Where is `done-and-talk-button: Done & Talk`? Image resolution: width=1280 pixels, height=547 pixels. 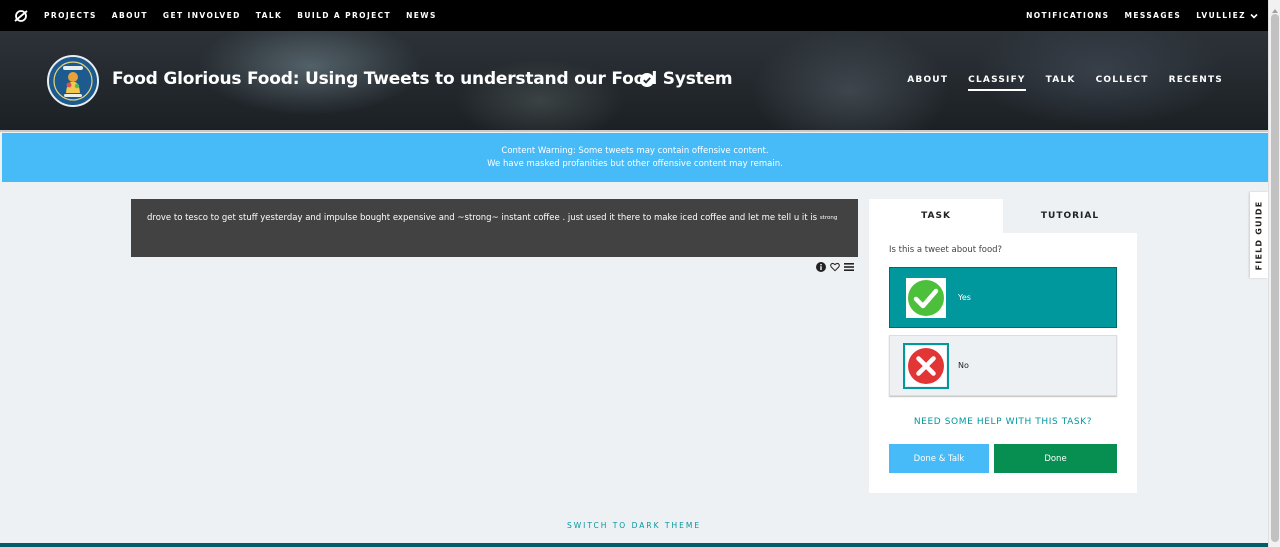 done-and-talk-button: Done & Talk is located at coordinates (939, 458).